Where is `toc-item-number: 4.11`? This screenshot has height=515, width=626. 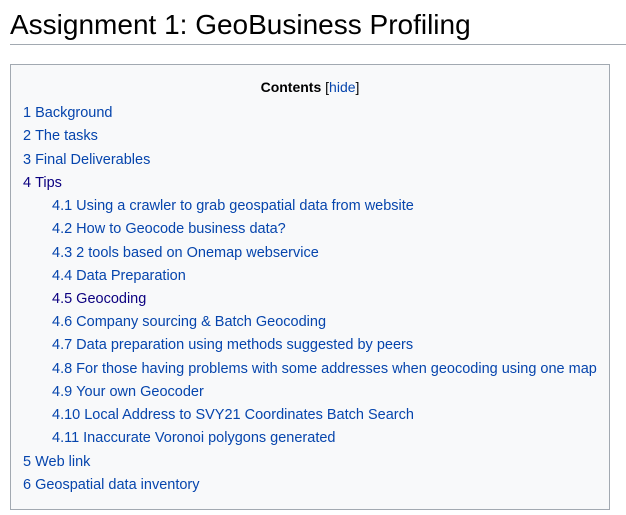
toc-item-number: 4.11 is located at coordinates (66, 438).